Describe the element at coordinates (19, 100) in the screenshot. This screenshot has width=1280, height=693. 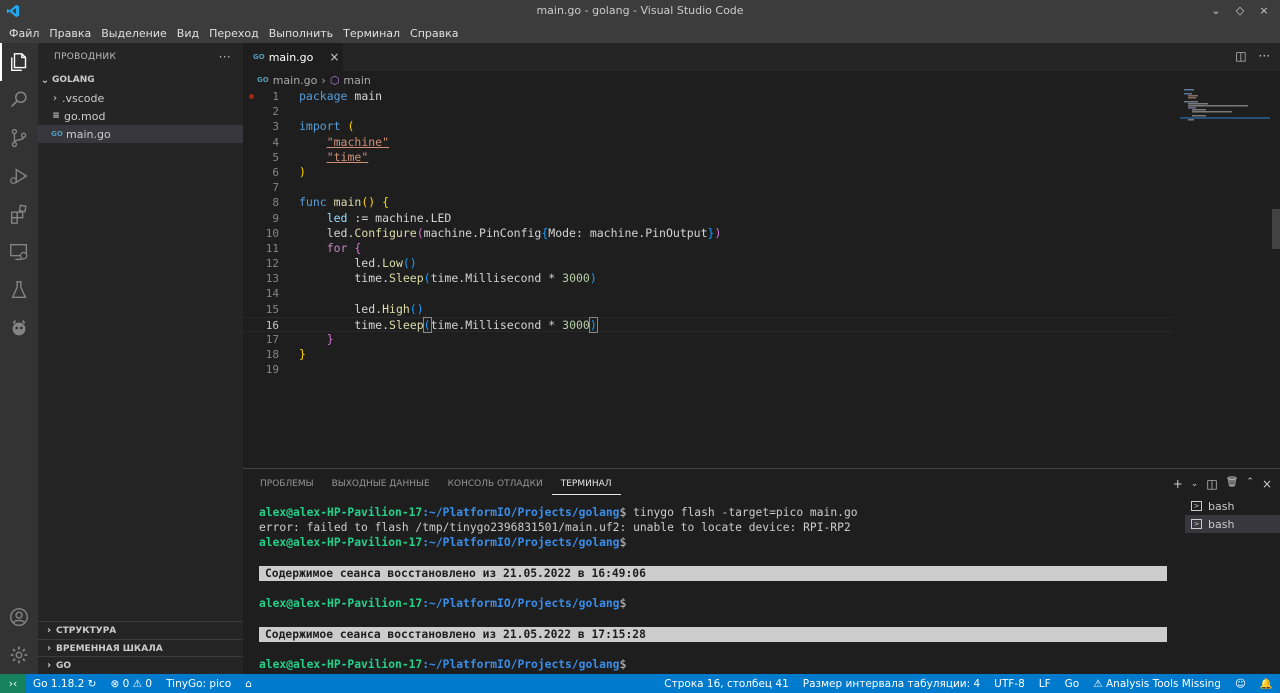
I see `search-icon` at that location.